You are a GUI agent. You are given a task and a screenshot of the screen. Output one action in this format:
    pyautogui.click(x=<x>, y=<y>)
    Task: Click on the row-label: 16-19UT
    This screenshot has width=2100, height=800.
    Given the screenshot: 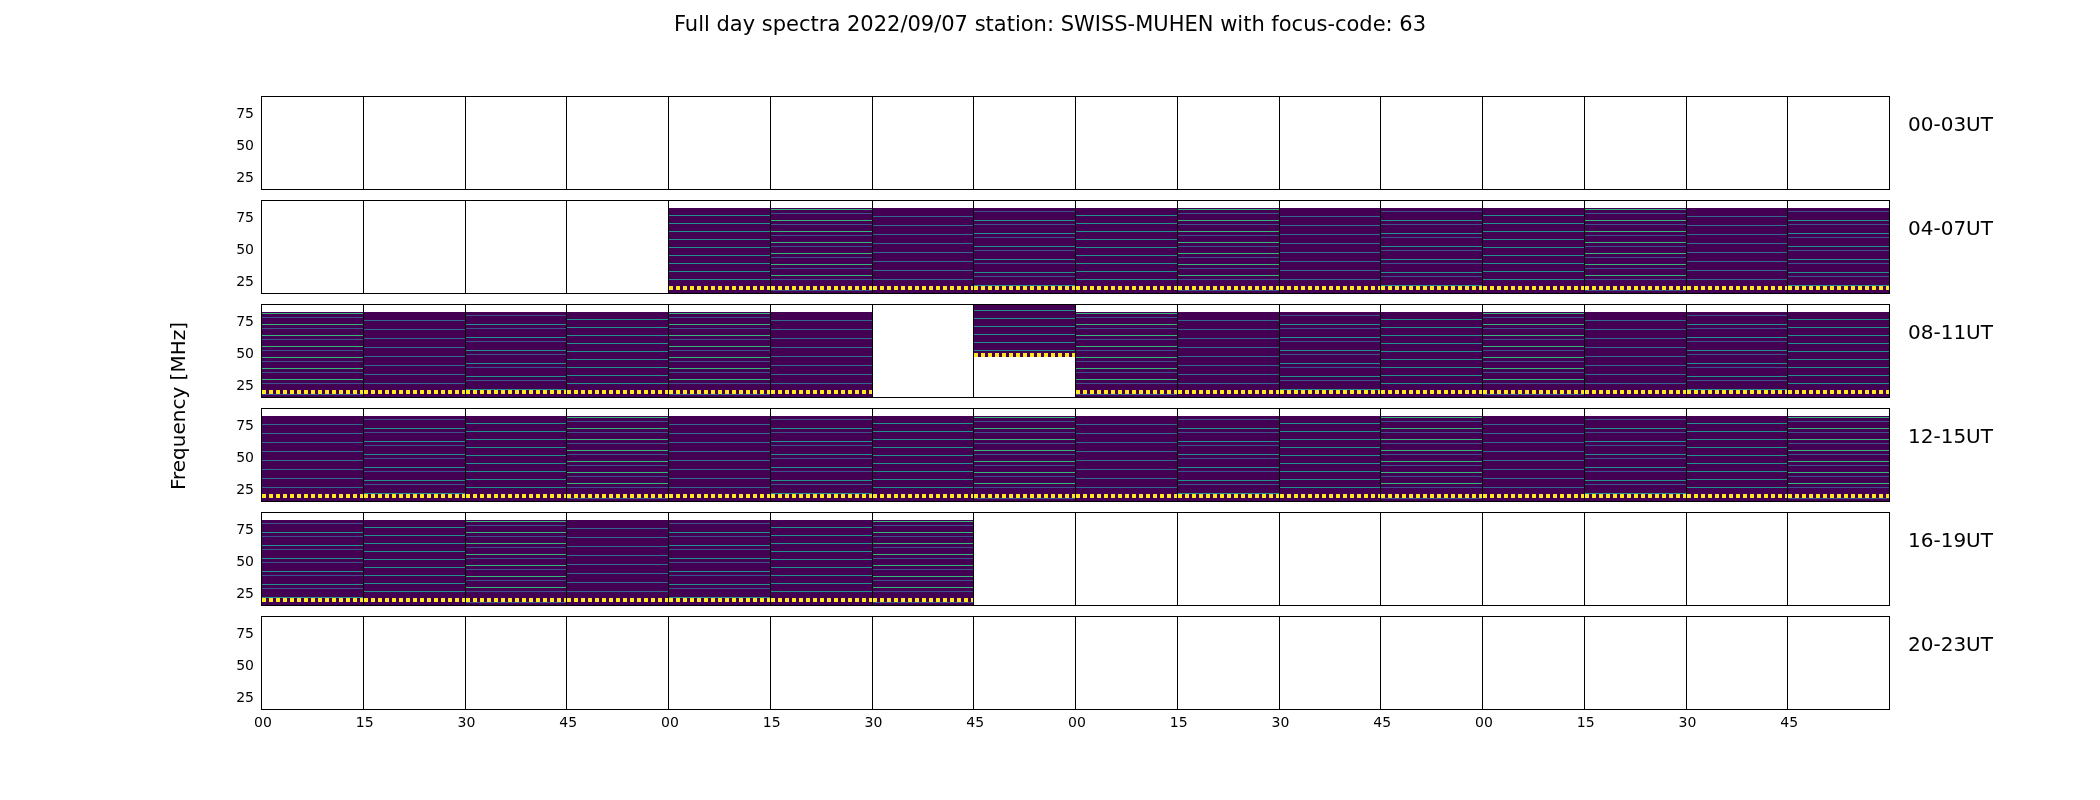 What is the action you would take?
    pyautogui.click(x=1950, y=540)
    